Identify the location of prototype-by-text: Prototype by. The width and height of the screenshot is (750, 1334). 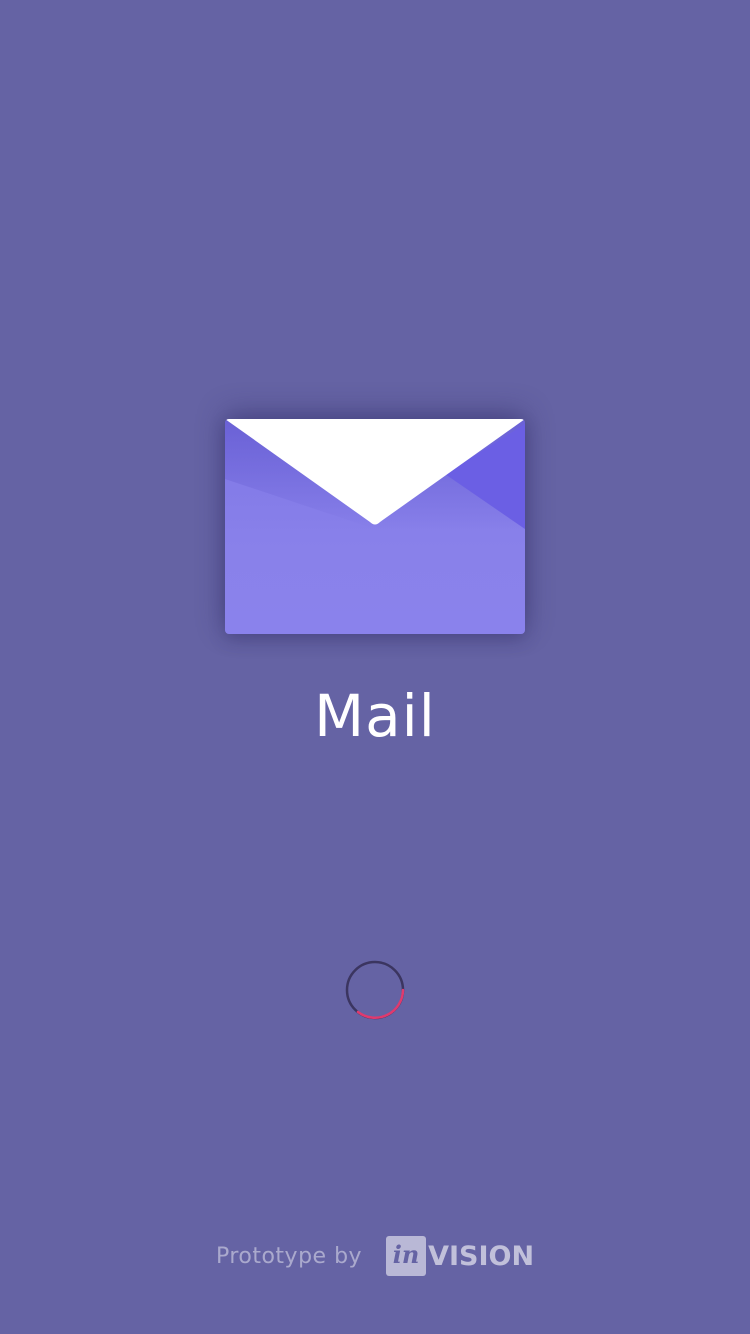
(289, 1256).